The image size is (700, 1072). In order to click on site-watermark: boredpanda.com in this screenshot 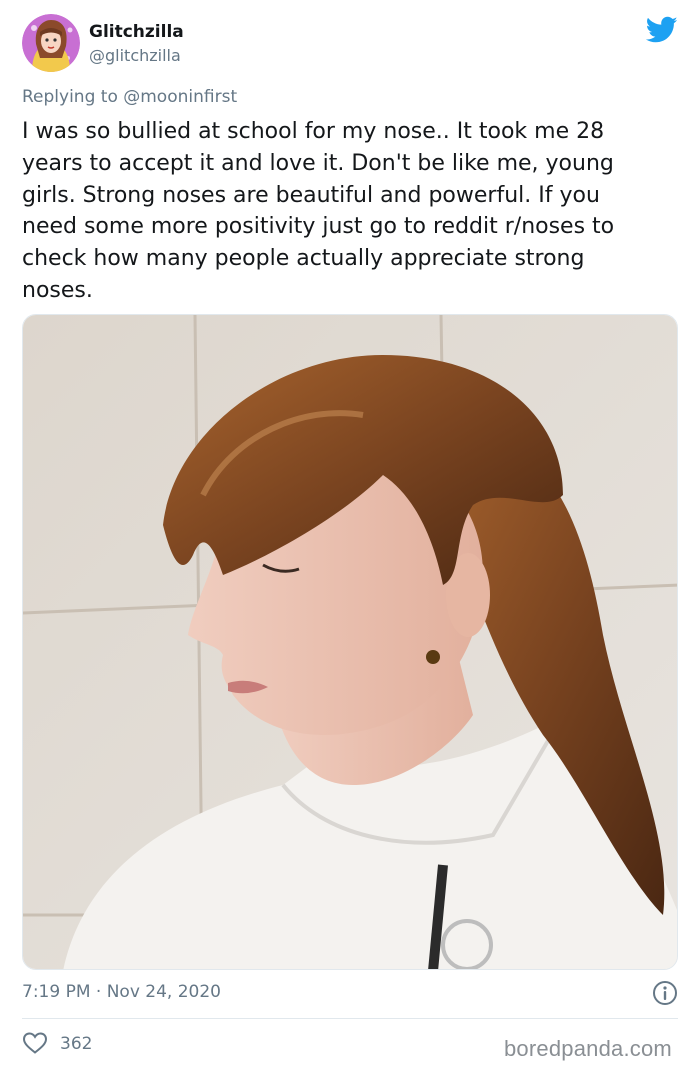, I will do `click(588, 1048)`.